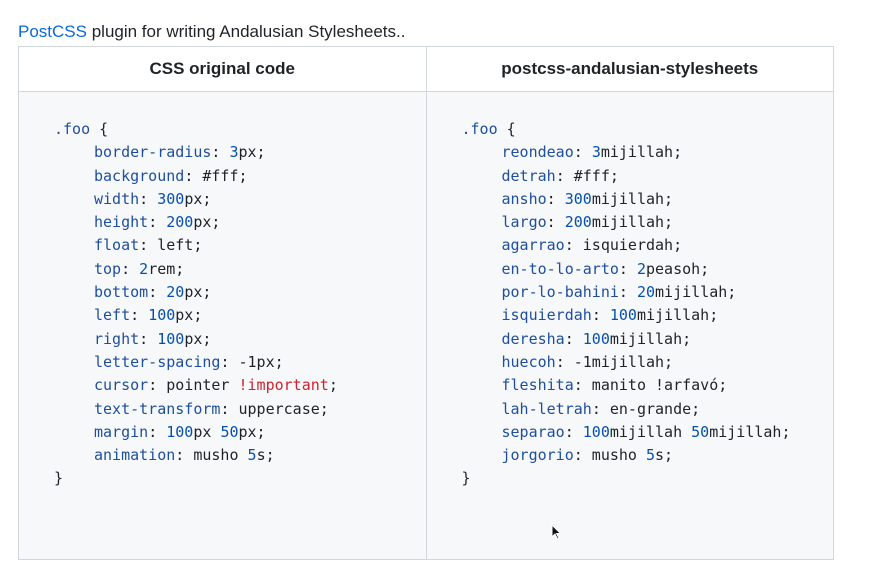  What do you see at coordinates (265, 455) in the screenshot?
I see `code-value-tail: s;` at bounding box center [265, 455].